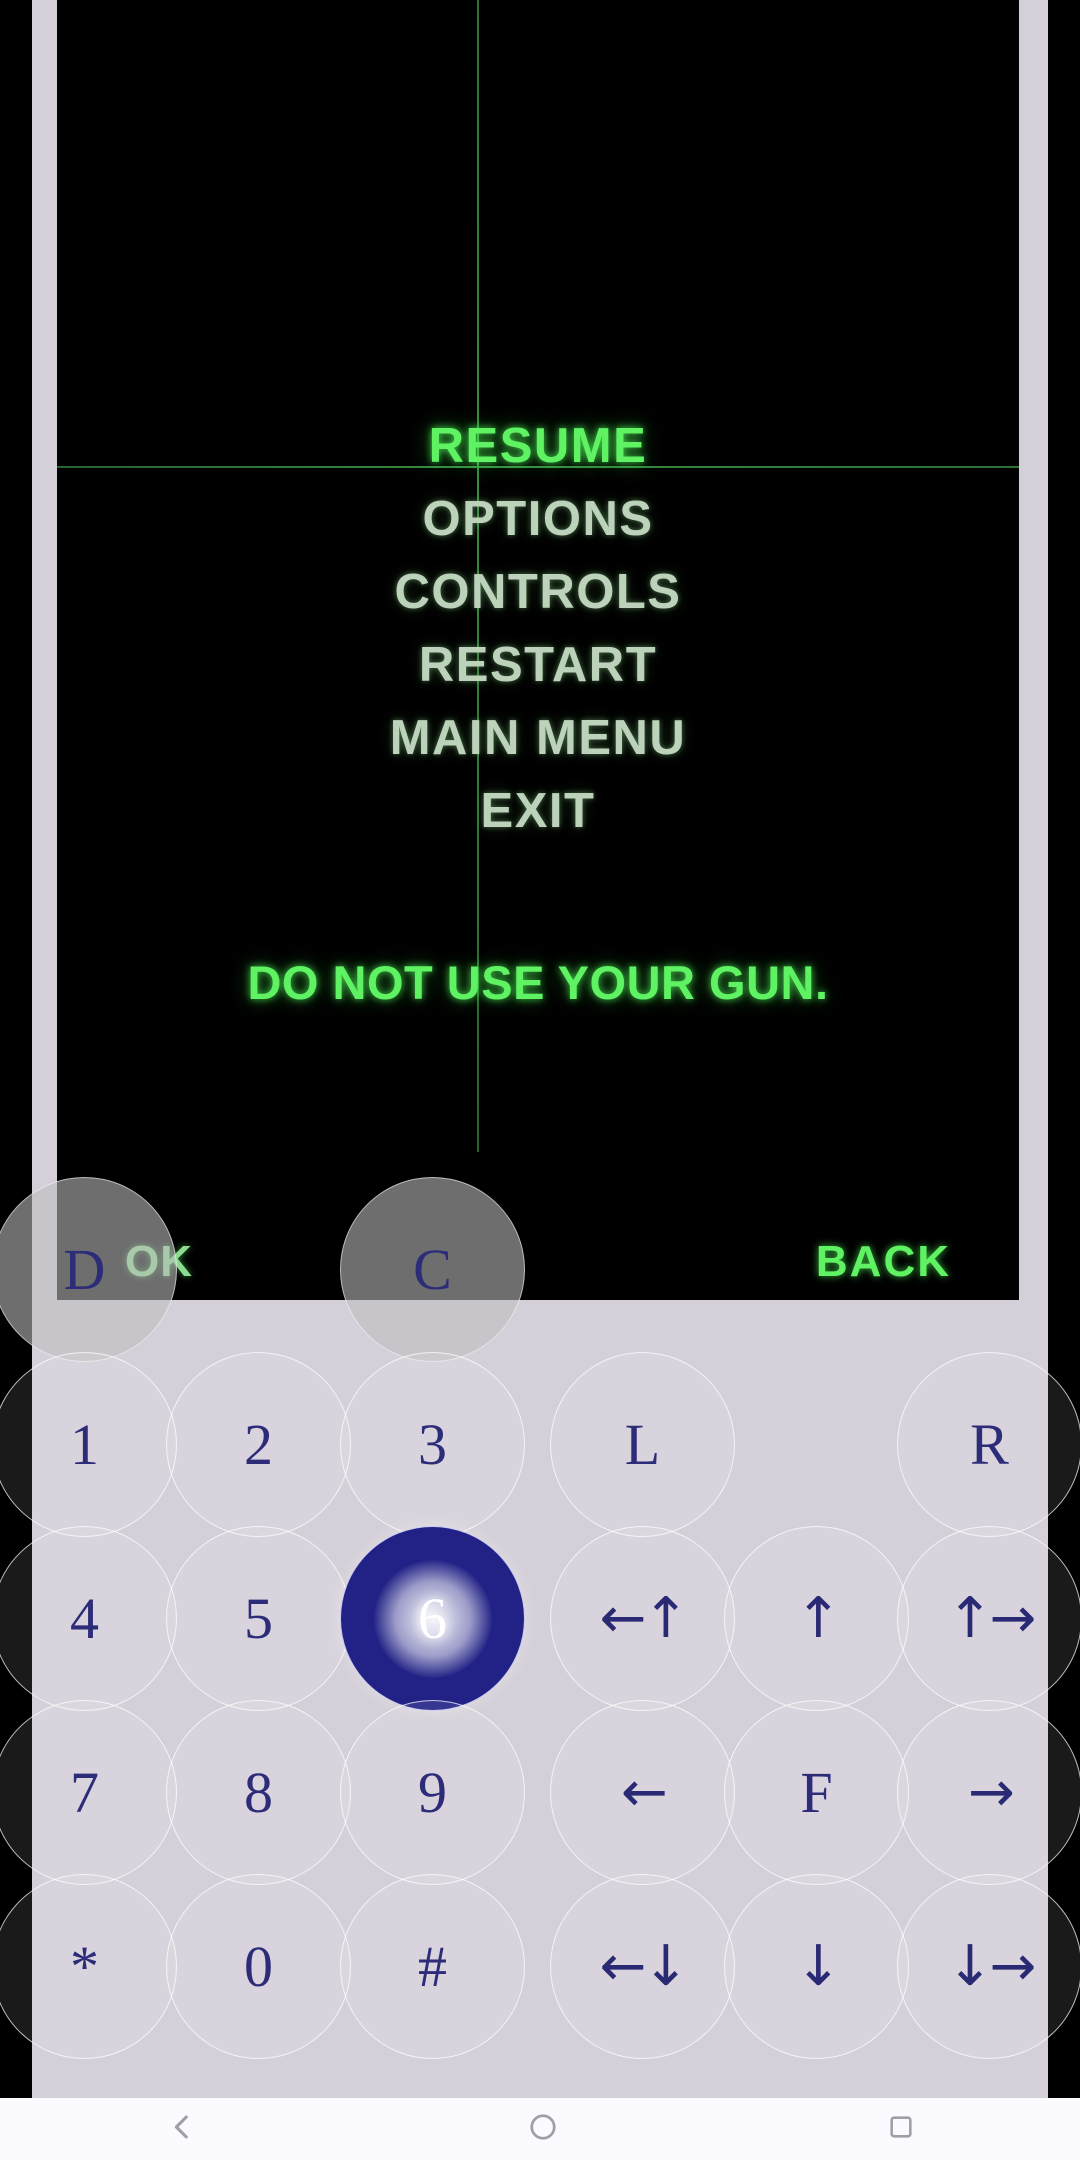  Describe the element at coordinates (538, 446) in the screenshot. I see `menu-item-resume: RESUME` at that location.